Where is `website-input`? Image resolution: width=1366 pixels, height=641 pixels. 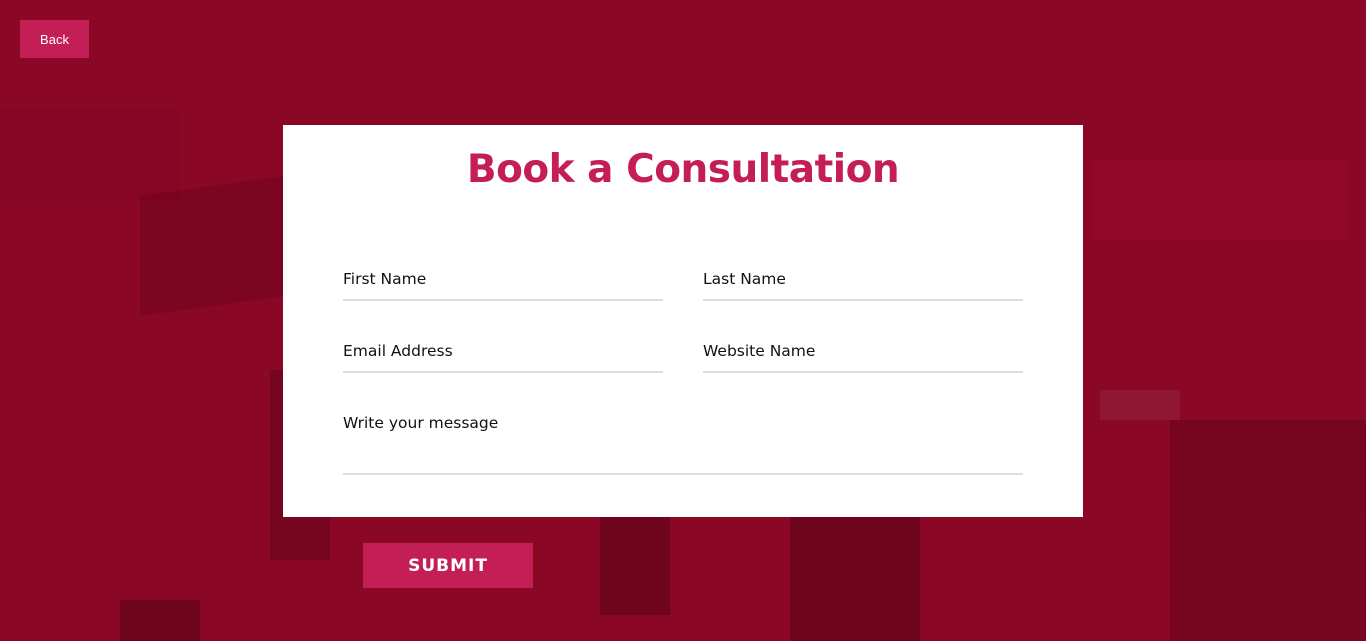 website-input is located at coordinates (863, 351).